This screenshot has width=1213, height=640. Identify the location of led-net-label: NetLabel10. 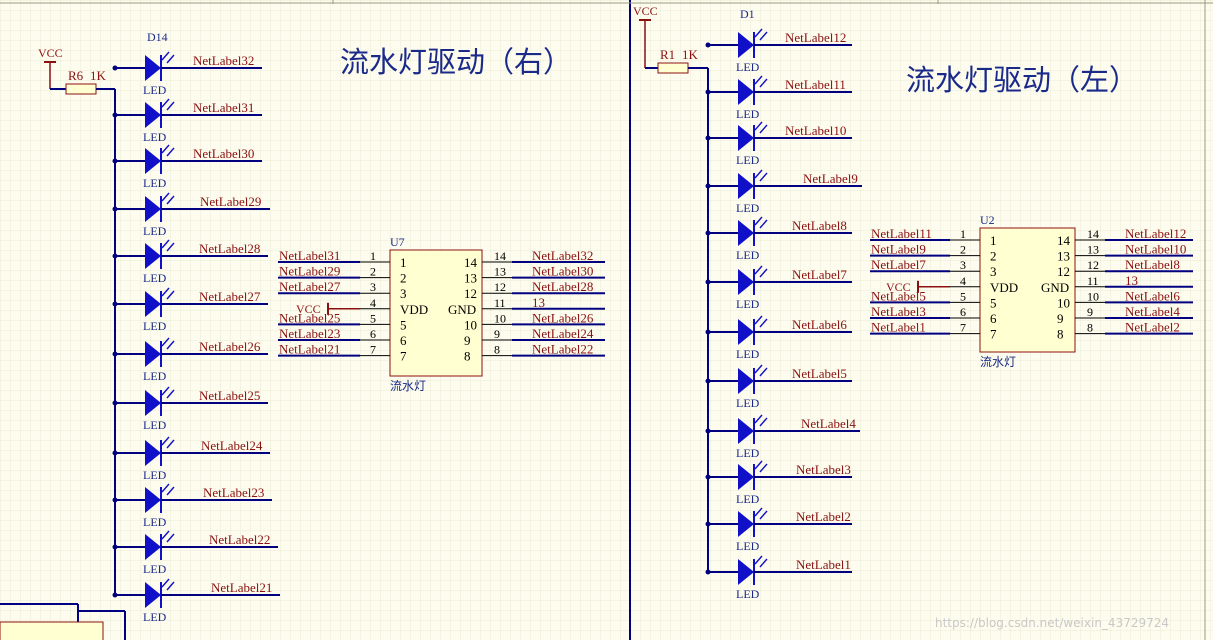
(815, 130).